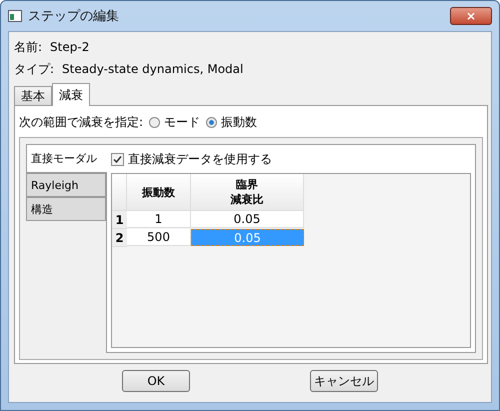 The width and height of the screenshot is (500, 411). Describe the element at coordinates (232, 122) in the screenshot. I see `radio-option: 振動数` at that location.